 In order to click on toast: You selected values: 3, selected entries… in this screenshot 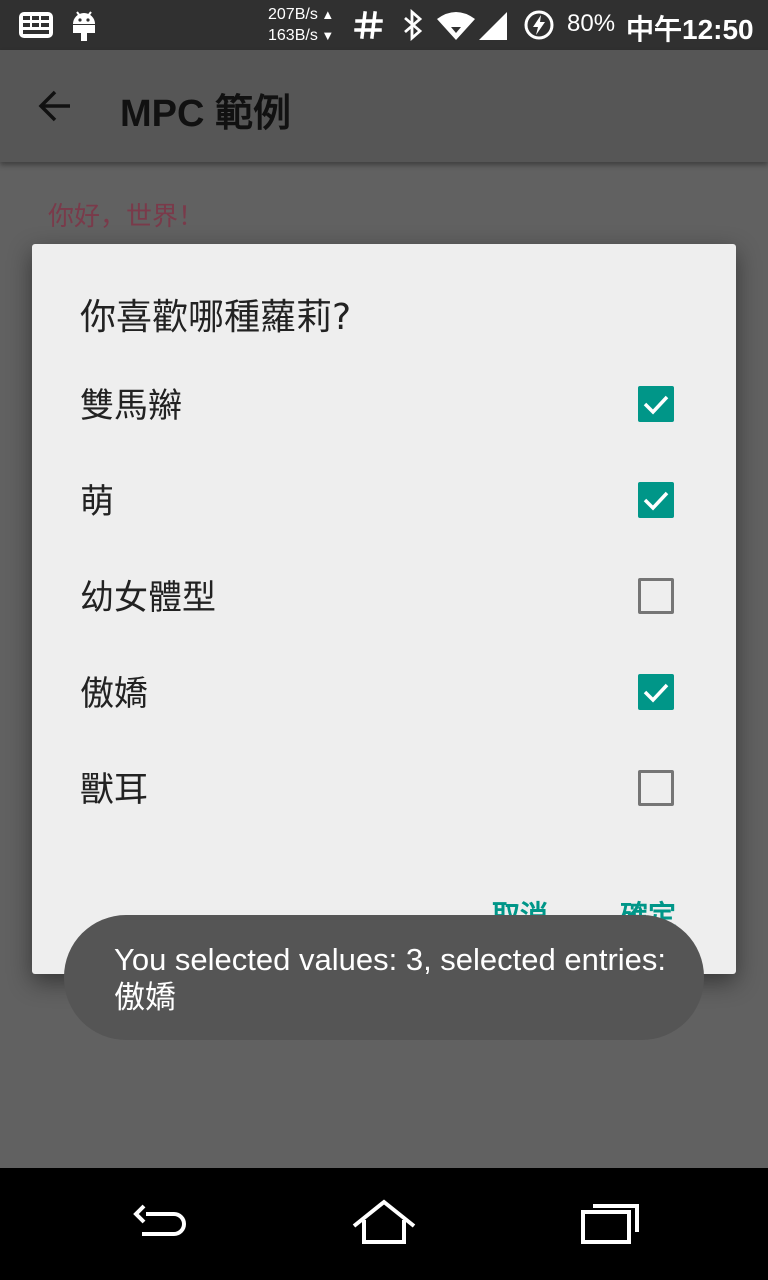, I will do `click(384, 977)`.